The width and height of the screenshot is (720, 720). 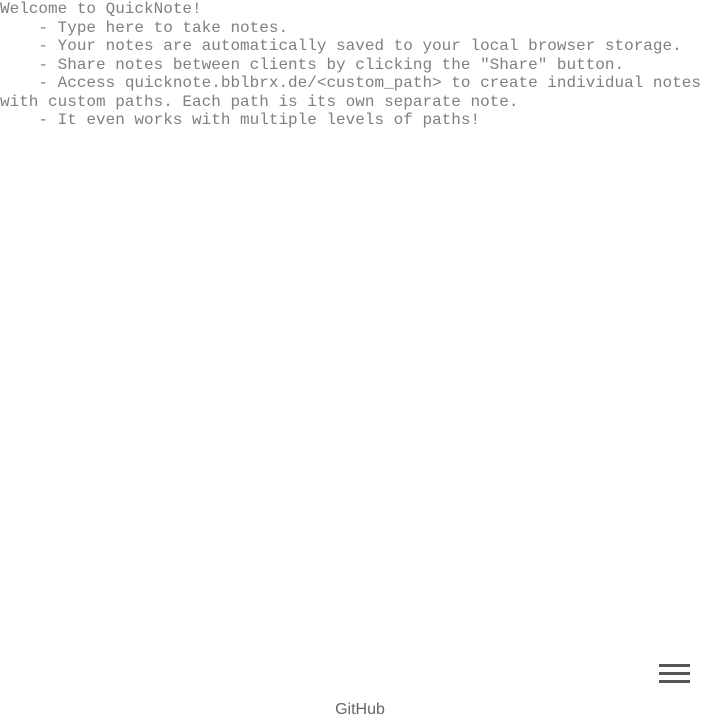 I want to click on github-link: GitHub, so click(x=360, y=709).